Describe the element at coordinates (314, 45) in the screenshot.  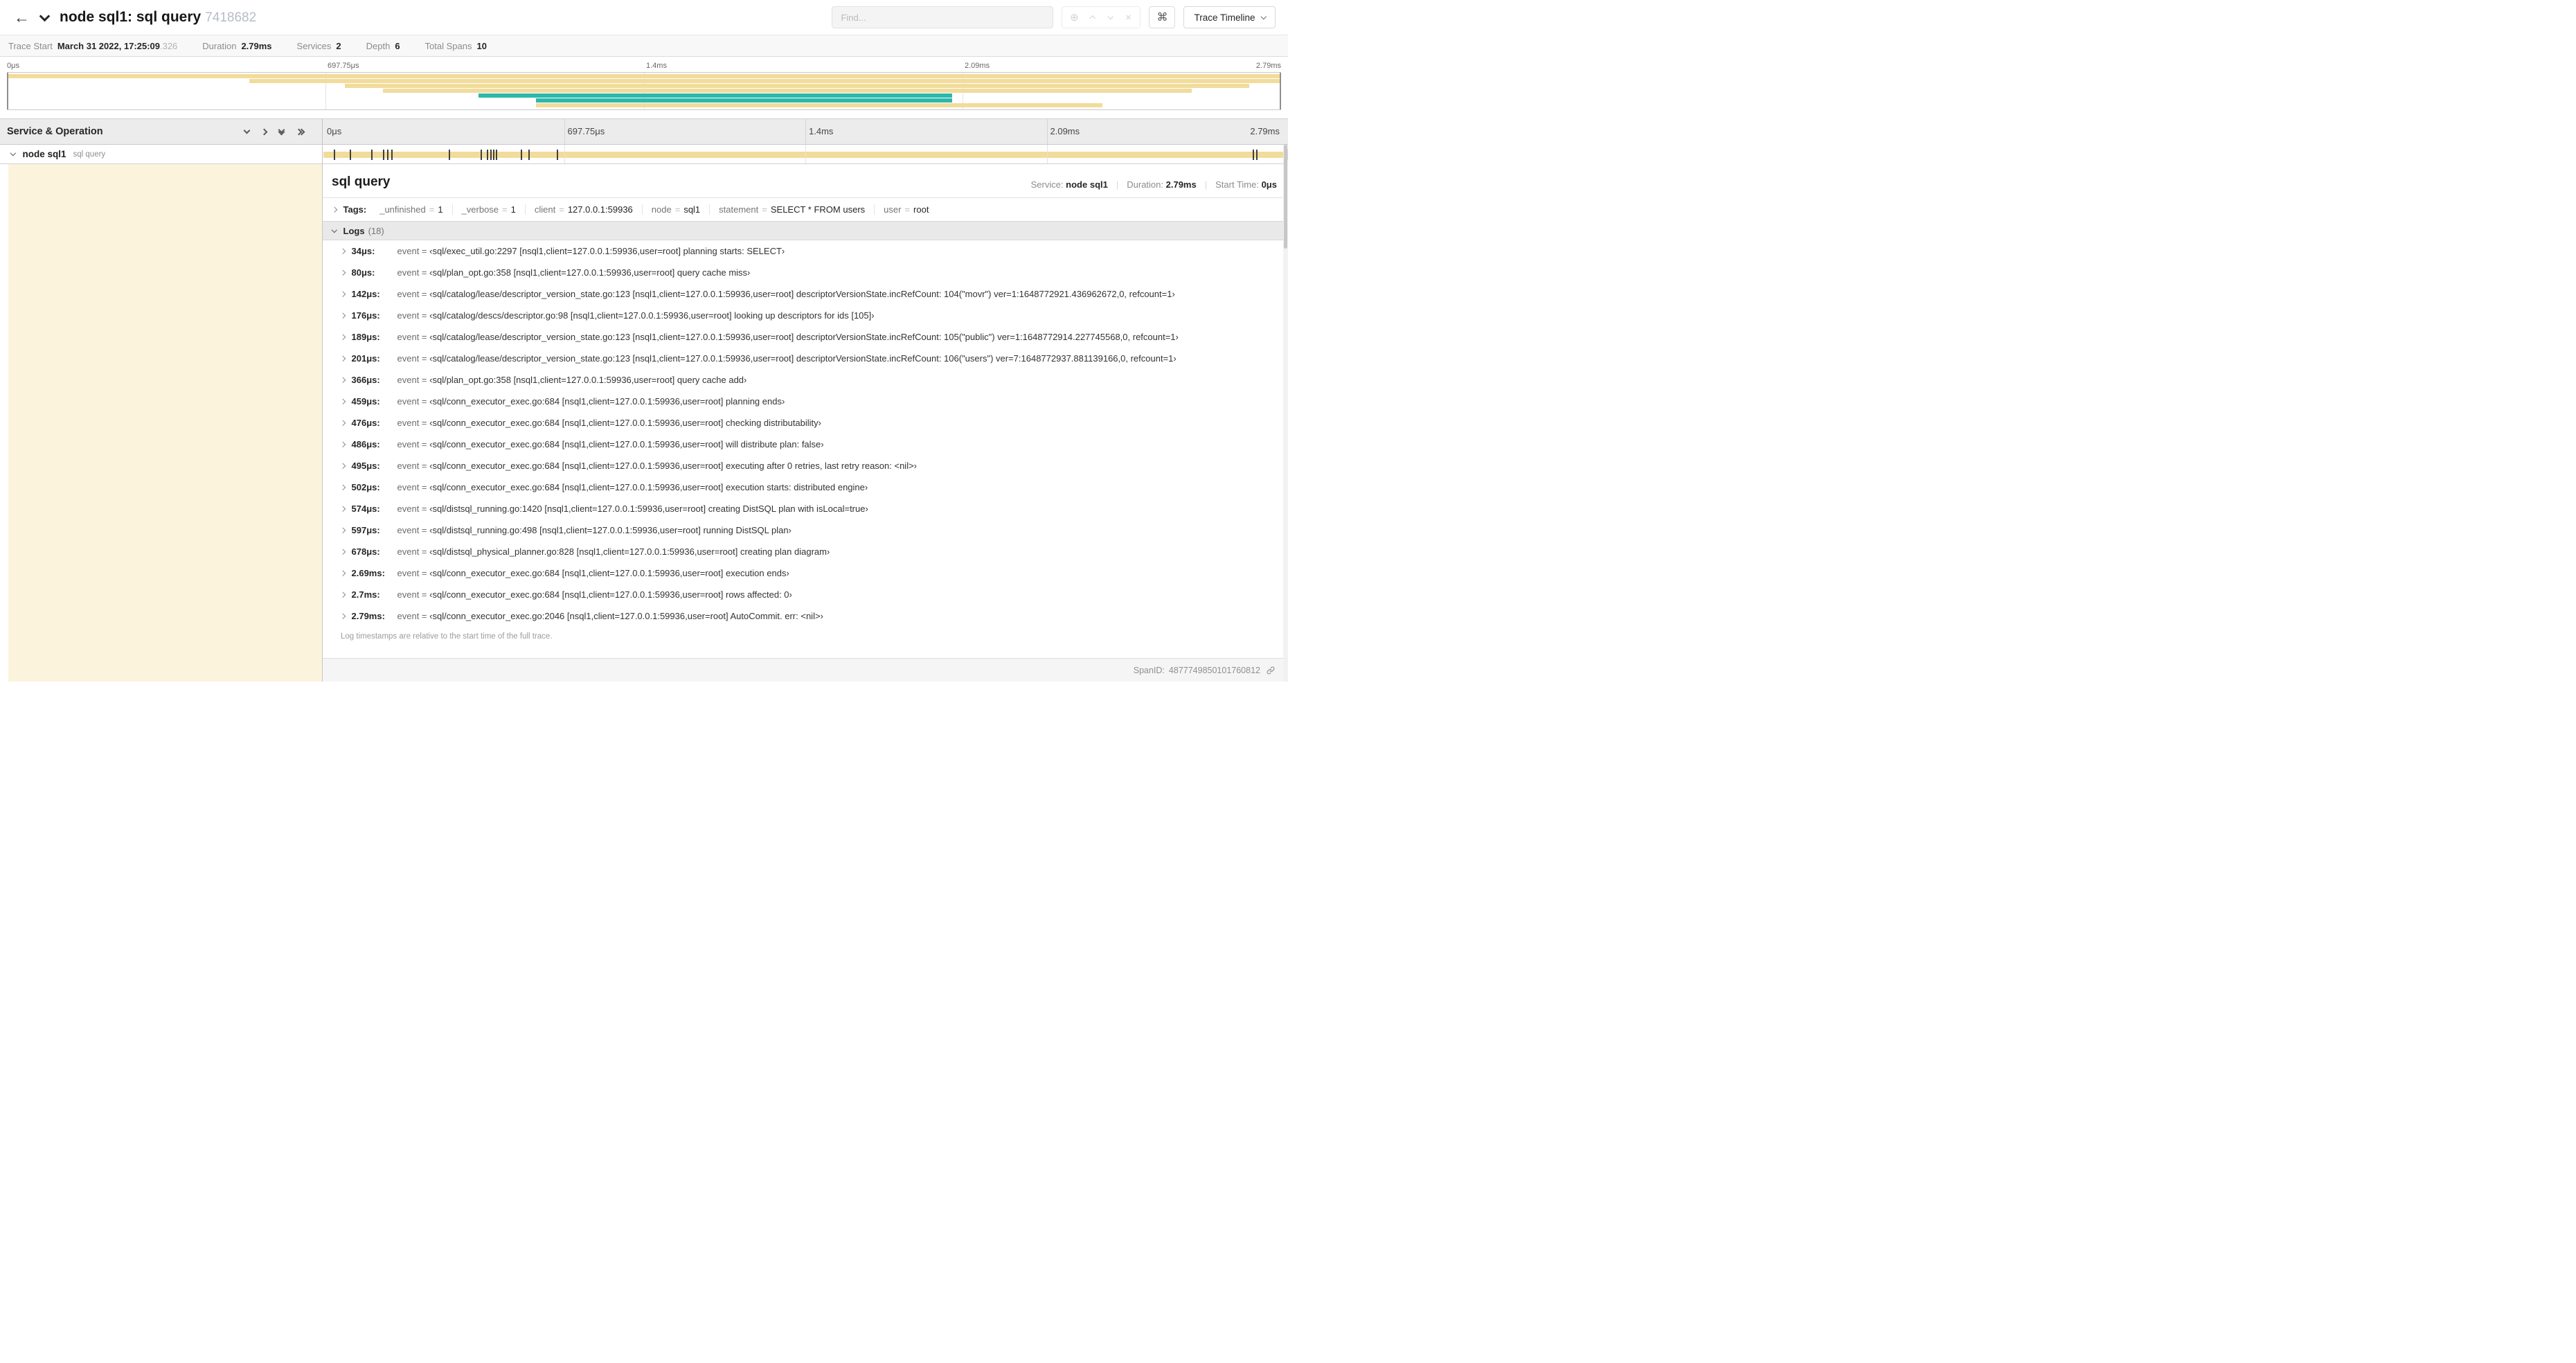
I see `trace-stat-label: Services` at that location.